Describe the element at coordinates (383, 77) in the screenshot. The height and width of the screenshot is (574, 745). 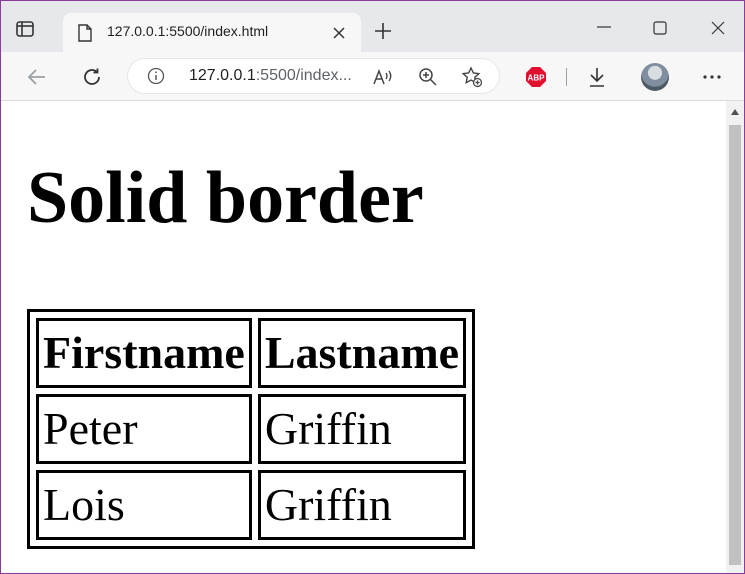
I see `read-aloud-icon` at that location.